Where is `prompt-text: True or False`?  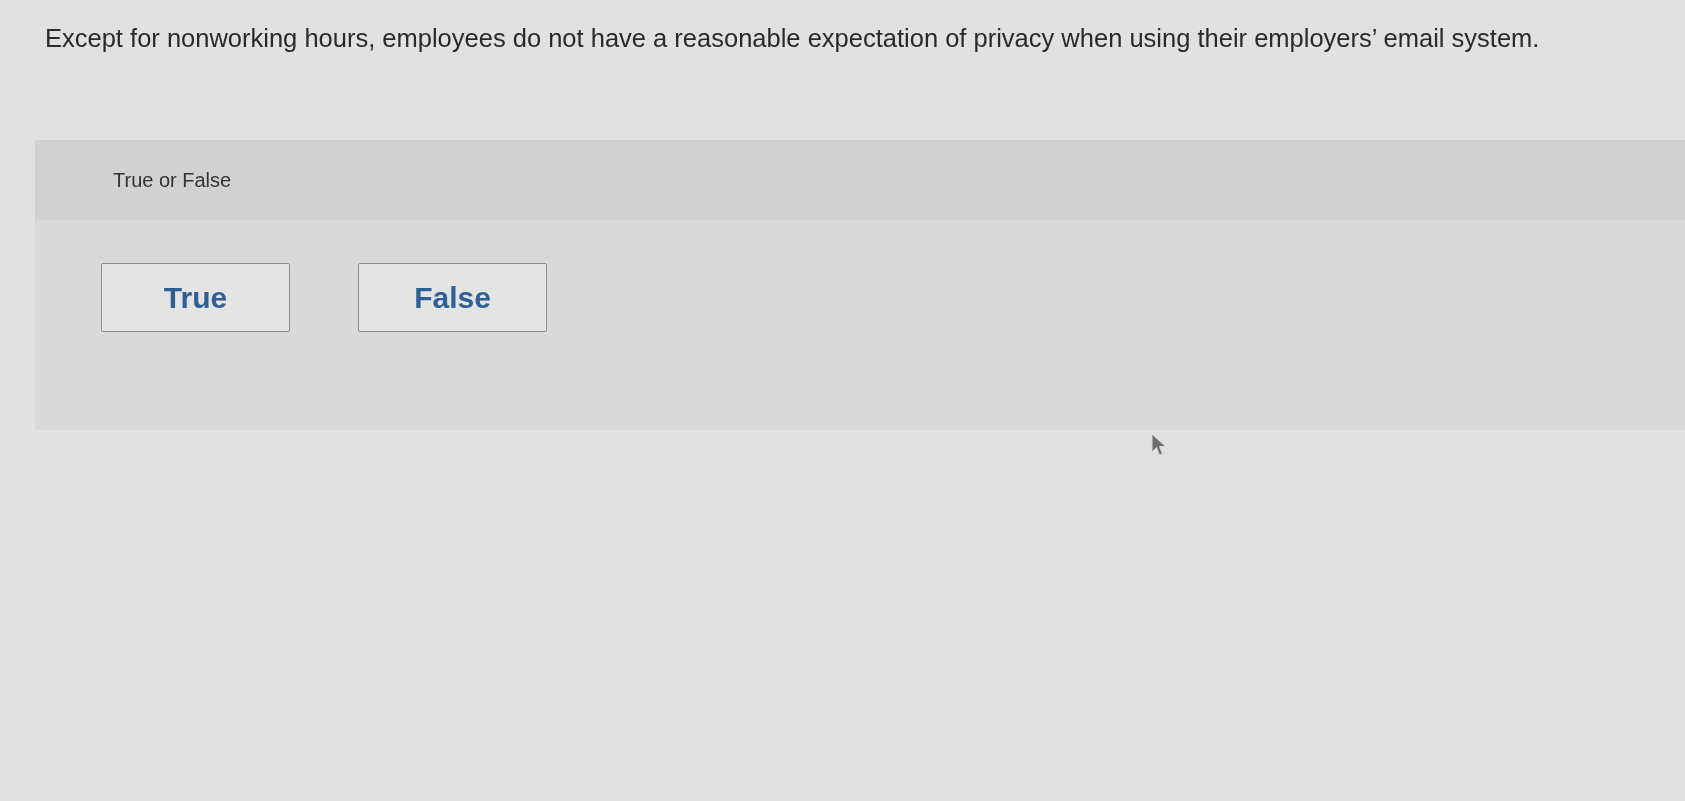 prompt-text: True or False is located at coordinates (172, 180).